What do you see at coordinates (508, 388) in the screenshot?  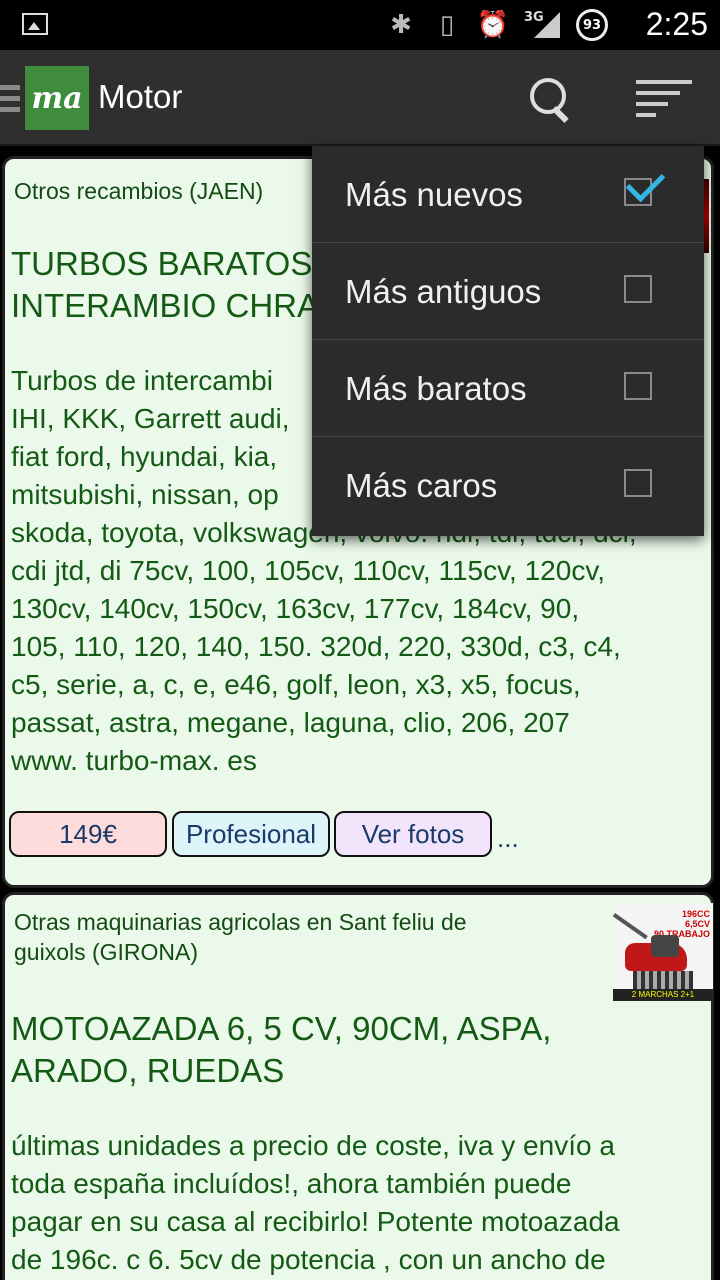 I see `sort-option-cheapest: Más baratos` at bounding box center [508, 388].